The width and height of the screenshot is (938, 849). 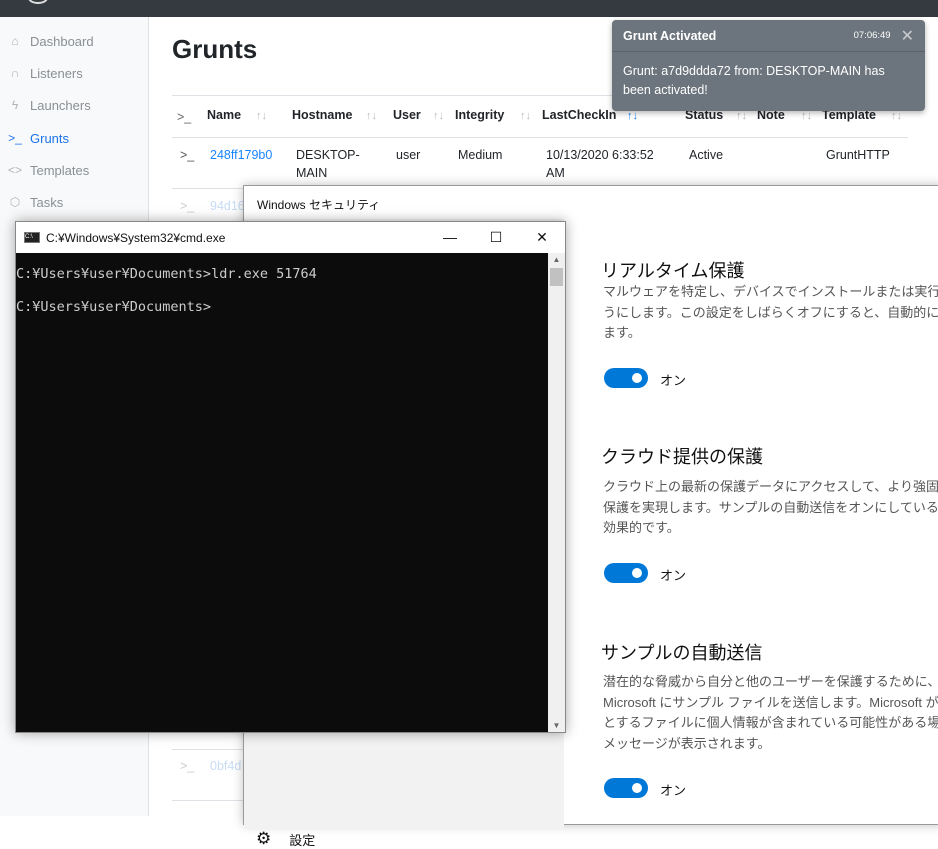 What do you see at coordinates (227, 206) in the screenshot?
I see `grunt-name-link: 94d16` at bounding box center [227, 206].